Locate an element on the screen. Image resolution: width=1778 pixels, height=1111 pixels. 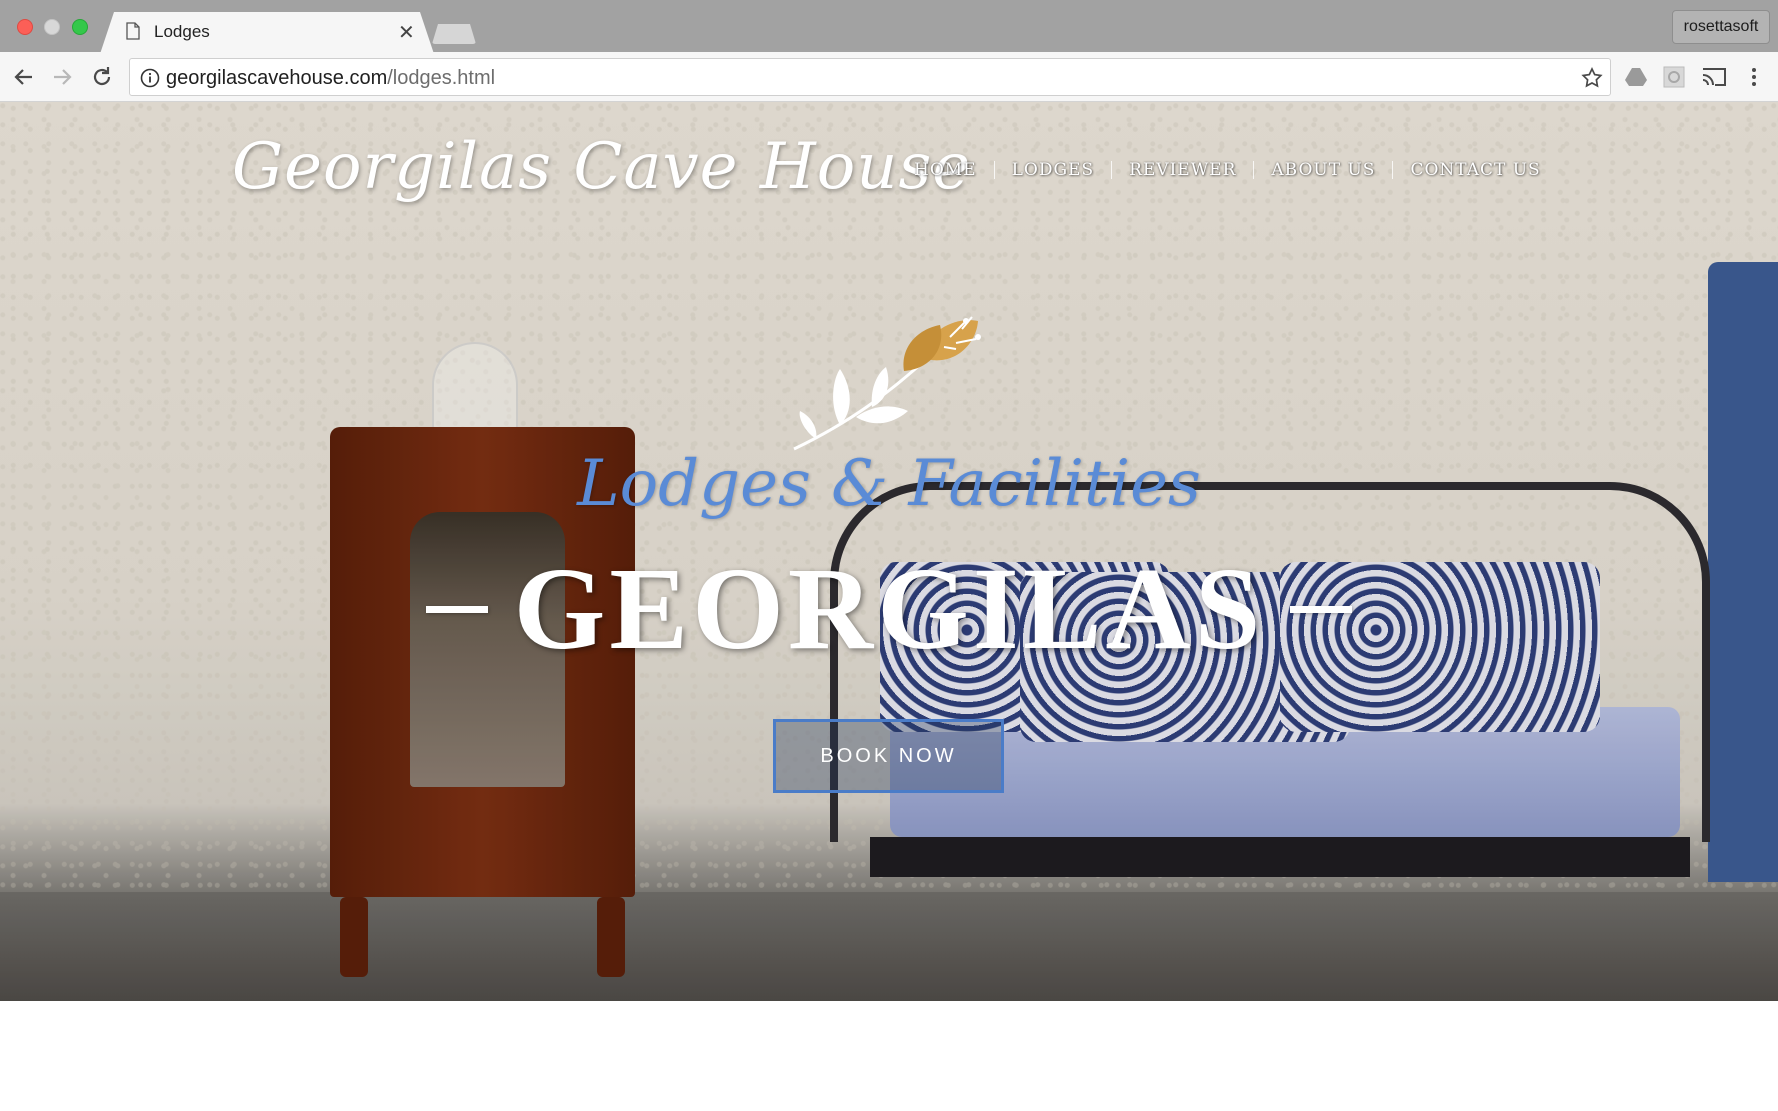
nav-lodges: LODGES is located at coordinates (1053, 170).